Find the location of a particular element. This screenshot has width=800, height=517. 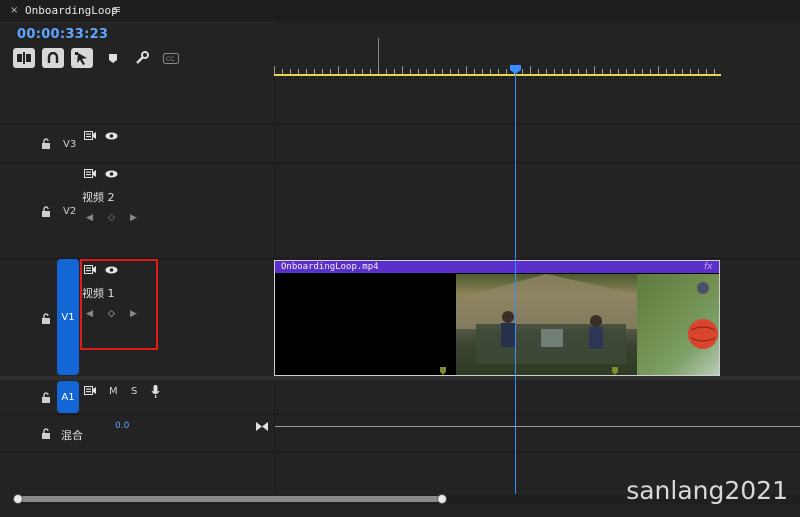

snap-button is located at coordinates (53, 58).